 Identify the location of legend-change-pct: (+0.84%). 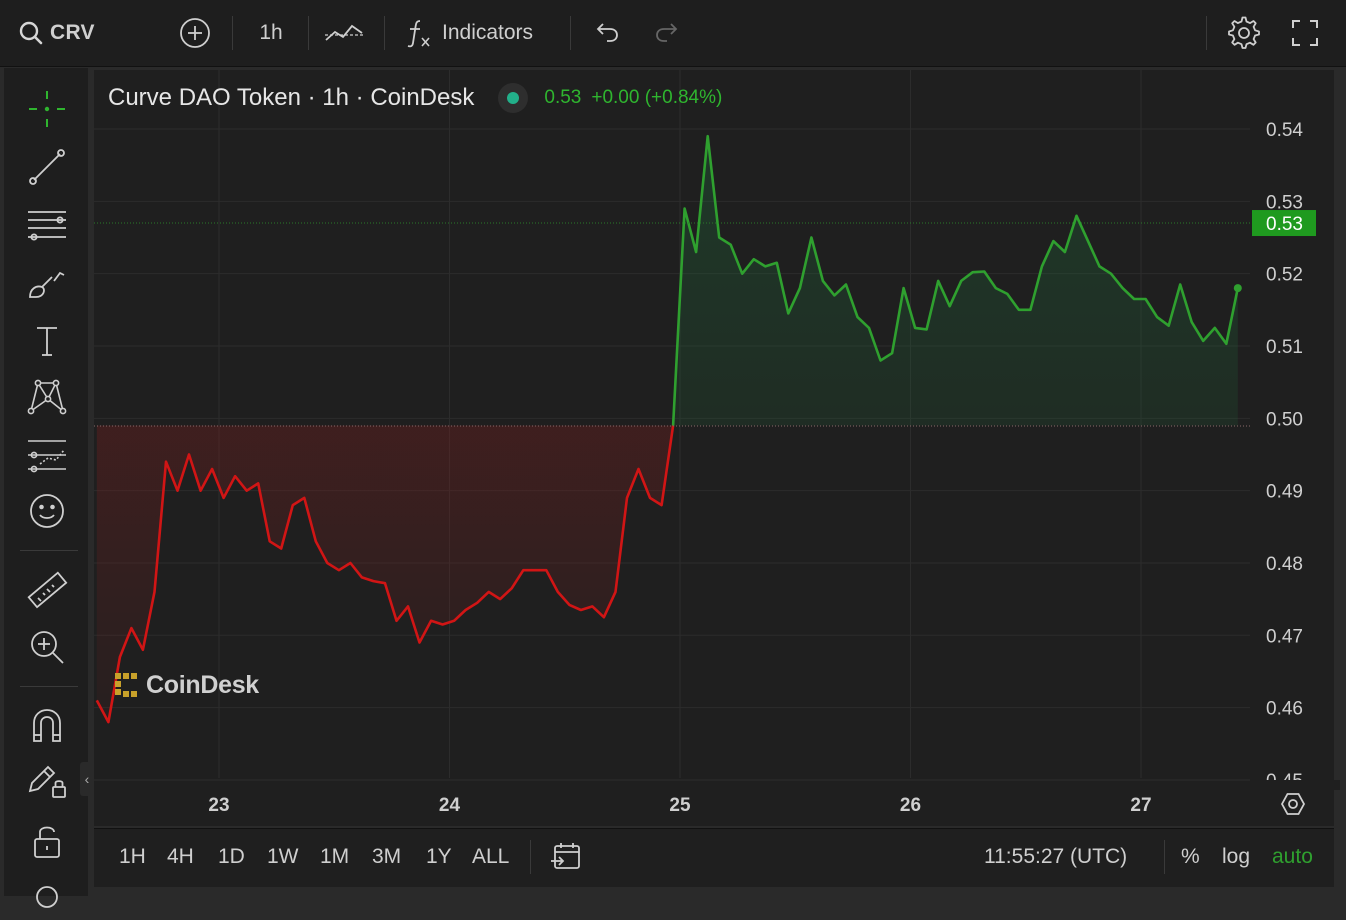
(683, 97).